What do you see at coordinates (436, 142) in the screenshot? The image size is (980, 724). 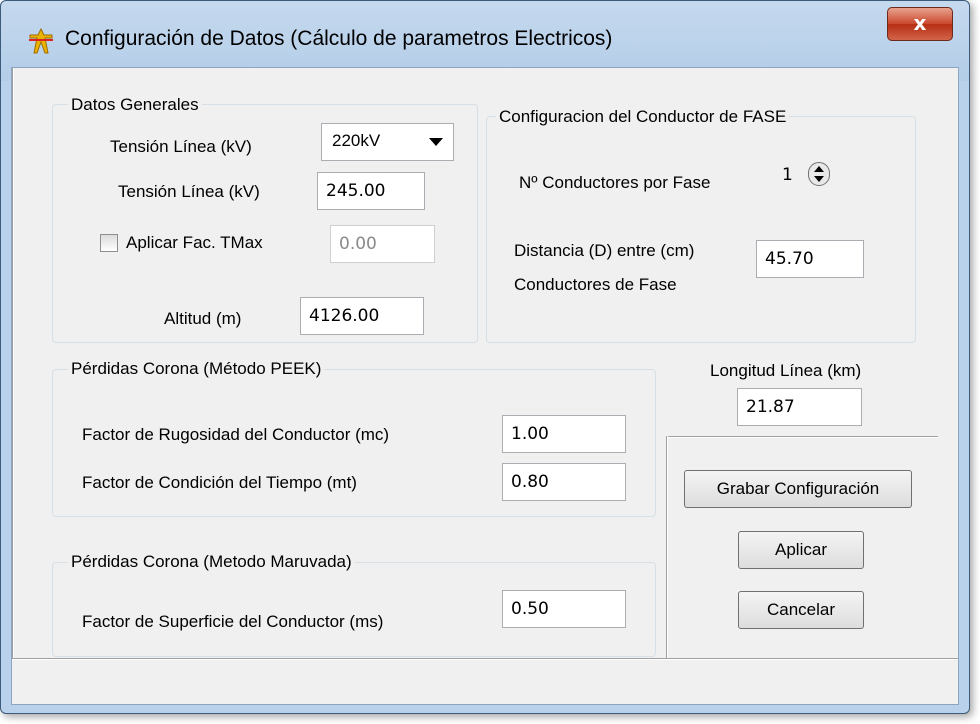 I see `chevron-down-icon` at bounding box center [436, 142].